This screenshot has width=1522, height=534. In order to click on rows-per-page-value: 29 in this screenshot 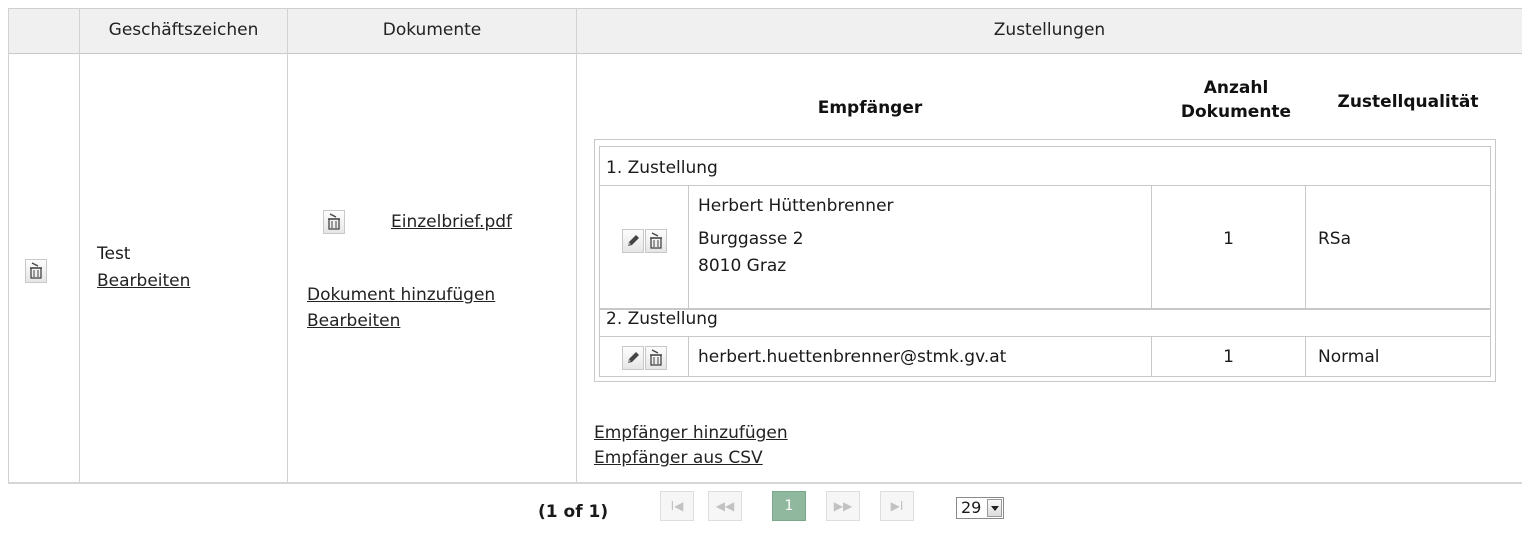, I will do `click(971, 507)`.